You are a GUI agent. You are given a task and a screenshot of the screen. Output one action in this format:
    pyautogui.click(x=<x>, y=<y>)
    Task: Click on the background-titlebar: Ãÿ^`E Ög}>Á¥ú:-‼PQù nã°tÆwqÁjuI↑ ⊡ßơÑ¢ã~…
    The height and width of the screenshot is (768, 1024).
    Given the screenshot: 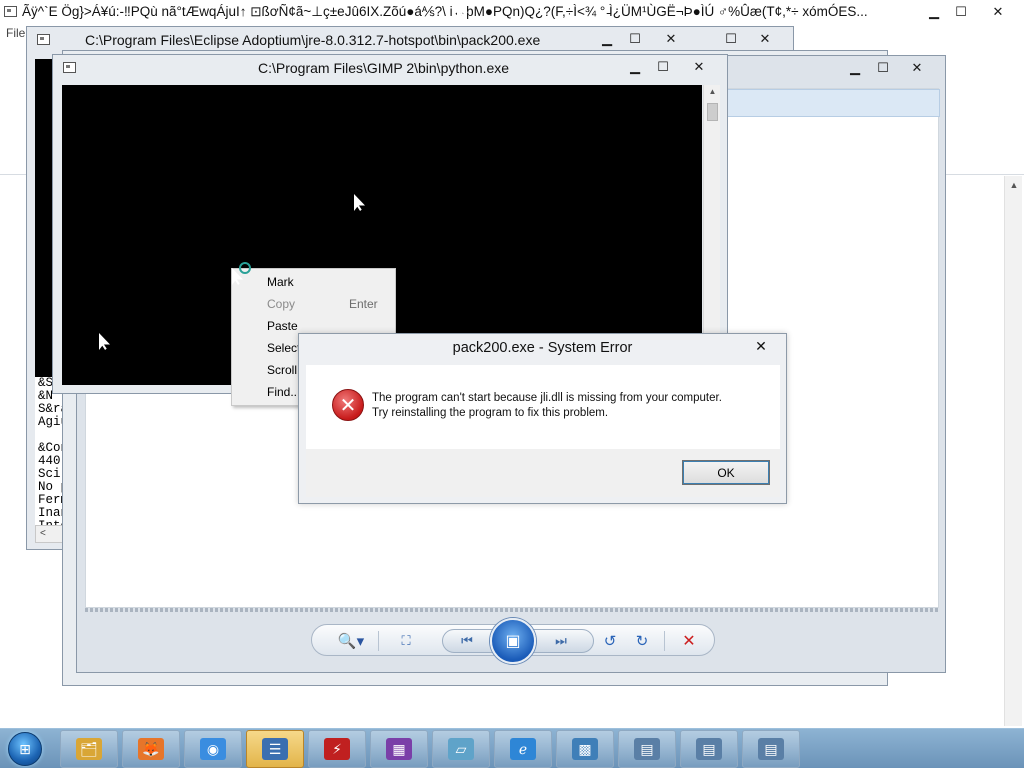 What is the action you would take?
    pyautogui.click(x=512, y=12)
    